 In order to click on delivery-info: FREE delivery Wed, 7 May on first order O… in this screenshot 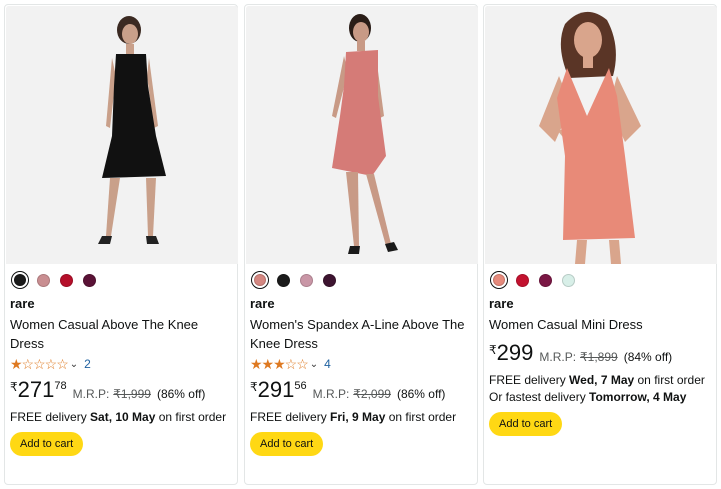, I will do `click(599, 389)`.